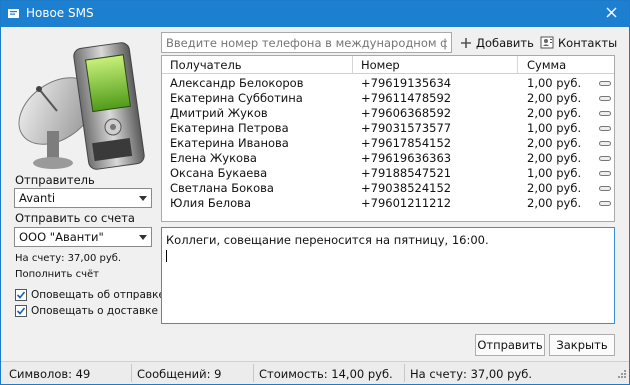 The width and height of the screenshot is (630, 385). What do you see at coordinates (61, 237) in the screenshot?
I see `account-value: ООО "Аванти"` at bounding box center [61, 237].